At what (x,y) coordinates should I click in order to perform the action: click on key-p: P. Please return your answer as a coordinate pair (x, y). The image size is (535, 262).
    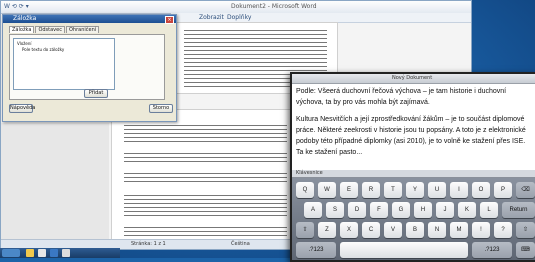
    Looking at the image, I should click on (503, 190).